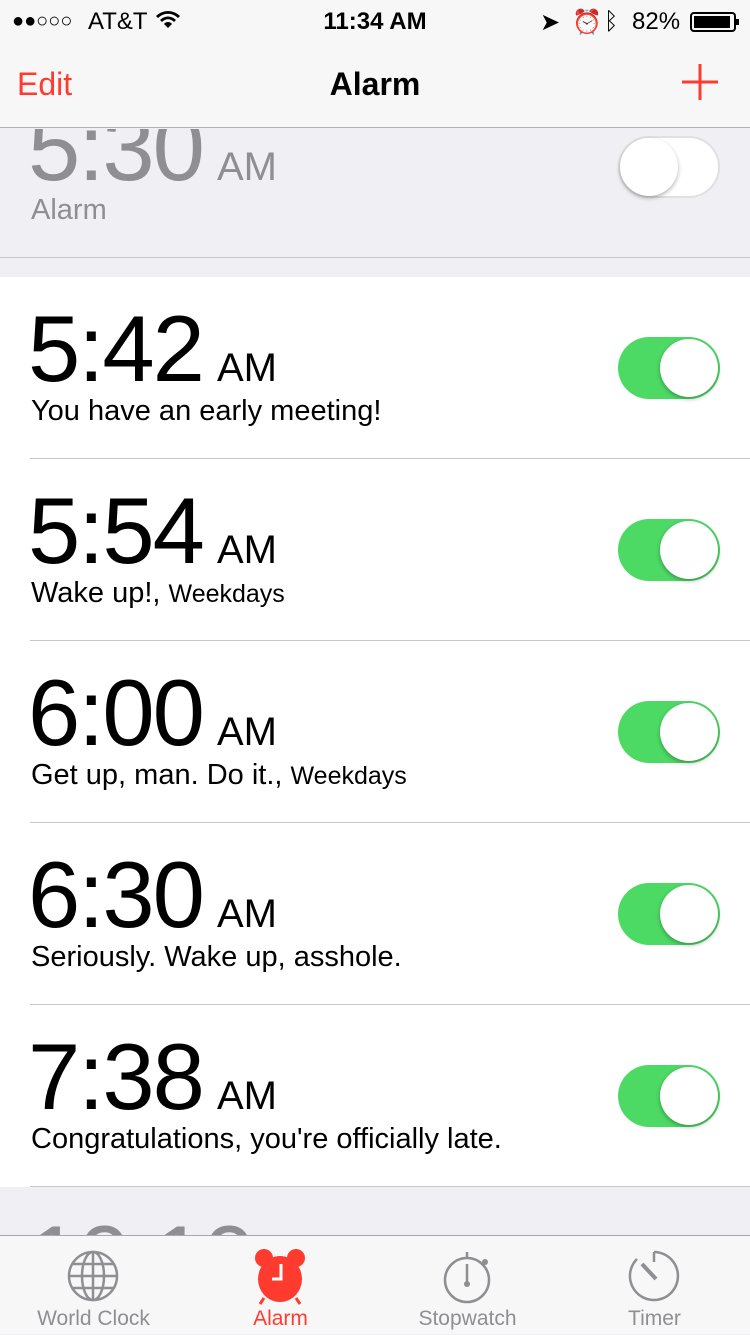  What do you see at coordinates (93, 1276) in the screenshot?
I see `globe-icon` at bounding box center [93, 1276].